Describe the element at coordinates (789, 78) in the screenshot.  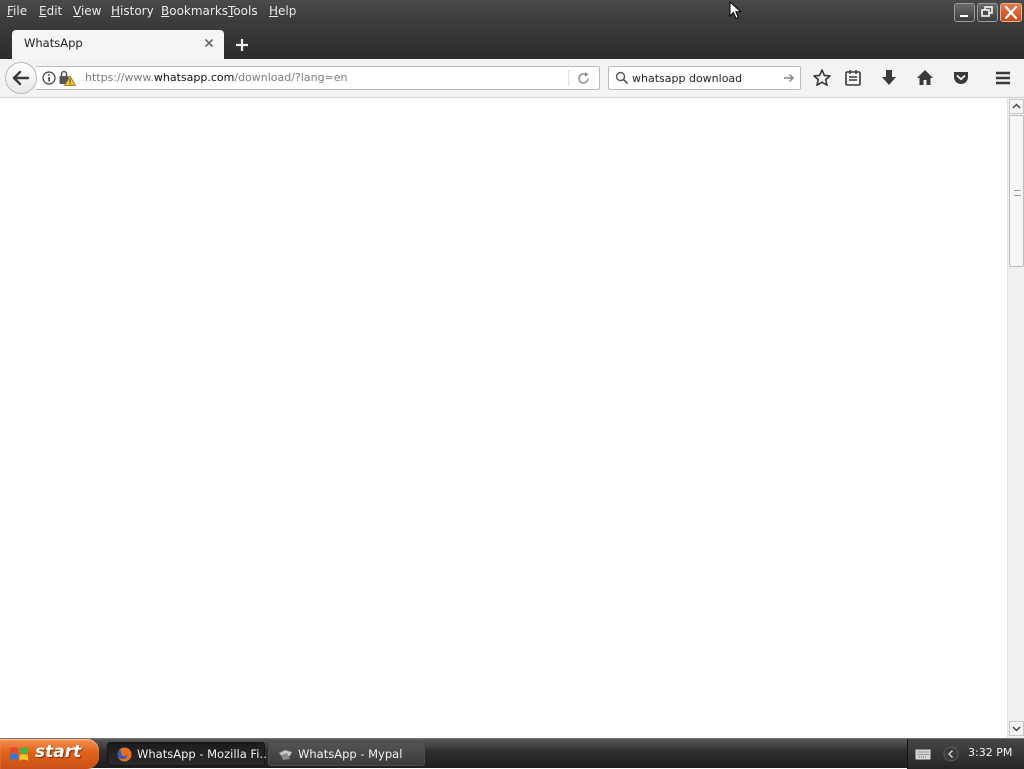
I see `search-go-icon` at that location.